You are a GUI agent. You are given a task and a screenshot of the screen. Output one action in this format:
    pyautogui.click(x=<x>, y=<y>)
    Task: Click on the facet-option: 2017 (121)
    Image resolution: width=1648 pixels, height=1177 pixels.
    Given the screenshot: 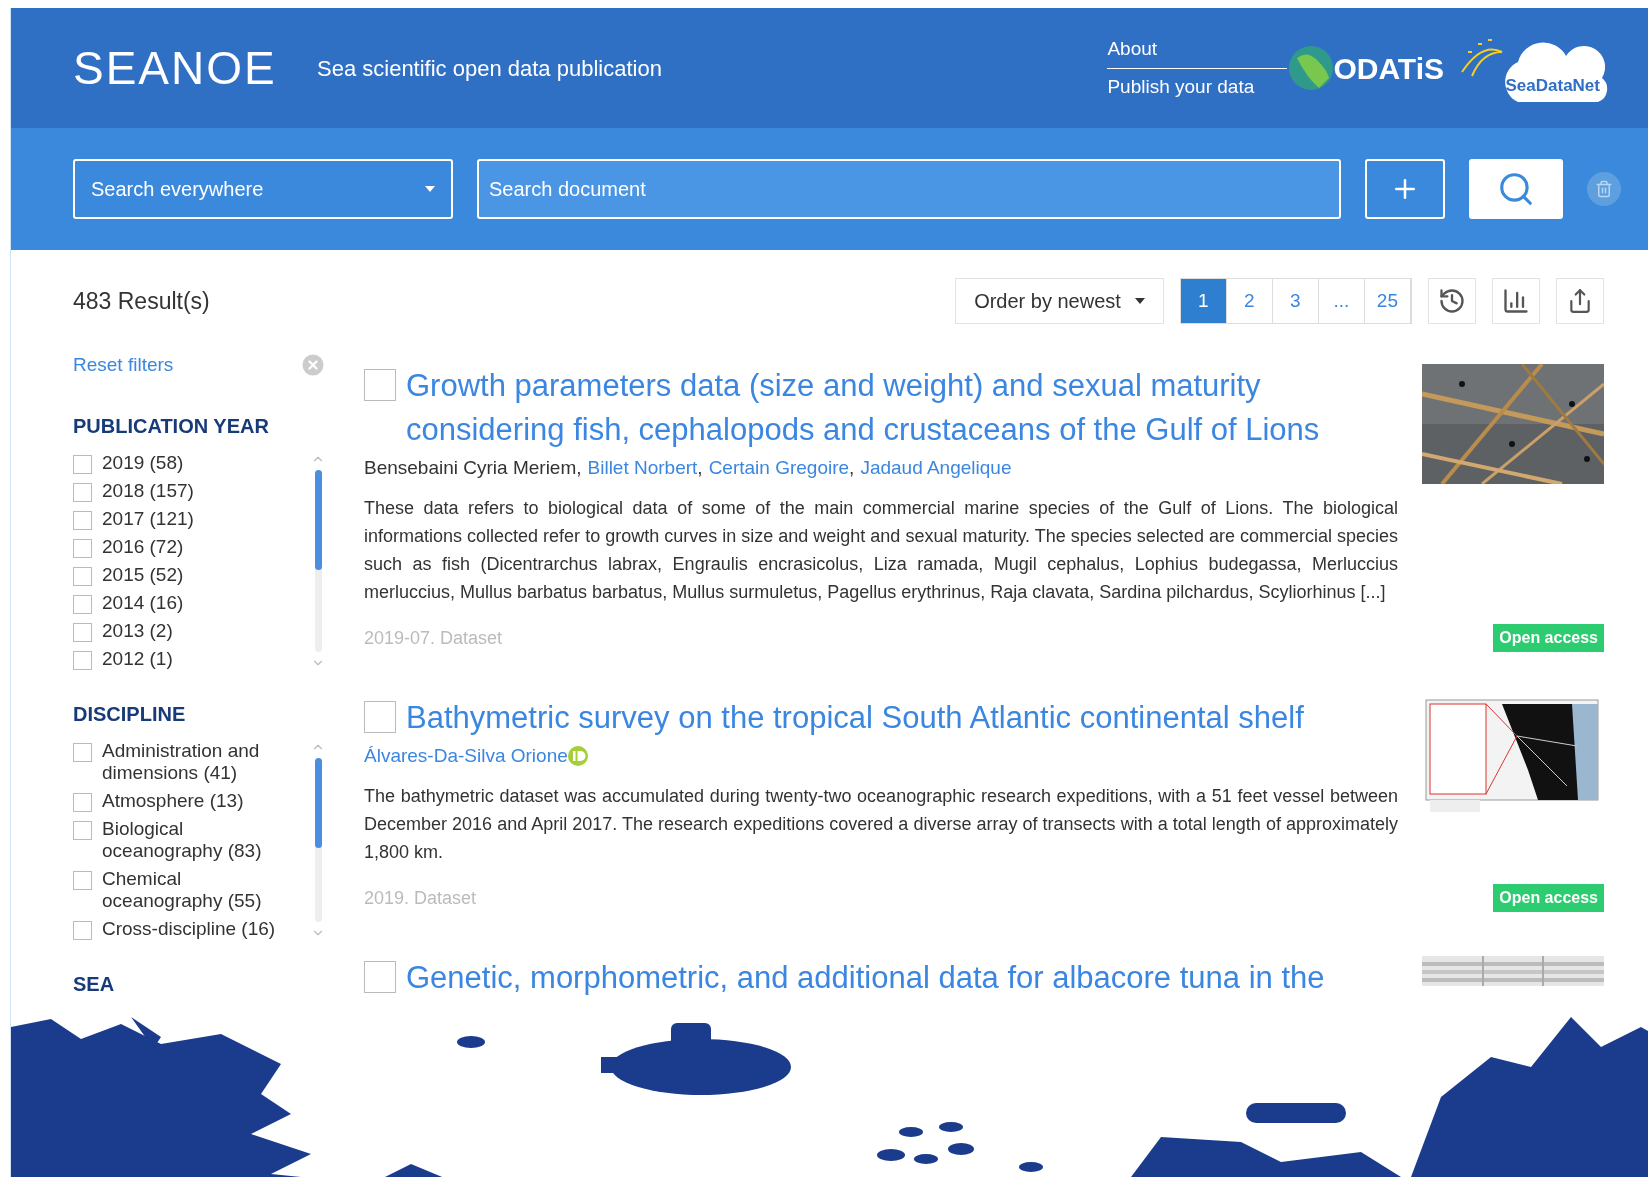 What is the action you would take?
    pyautogui.click(x=148, y=518)
    